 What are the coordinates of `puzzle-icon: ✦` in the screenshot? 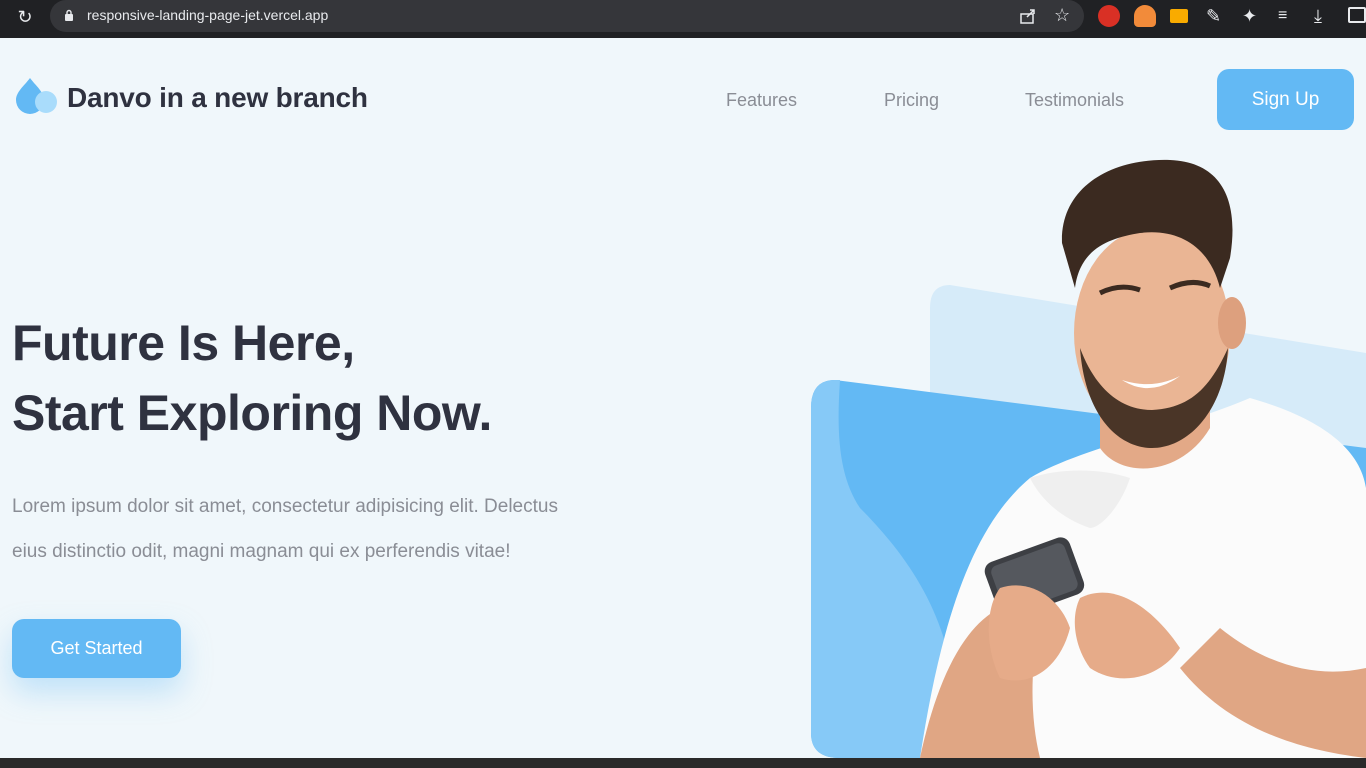 It's located at (1253, 16).